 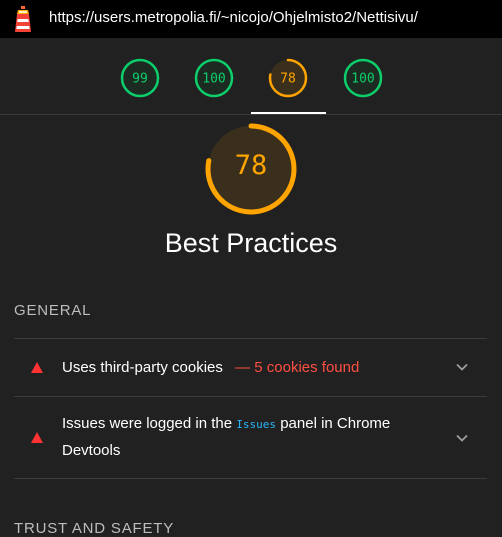 I want to click on group-title-trust-and-safety: TRUST AND SAFETY, so click(x=94, y=528).